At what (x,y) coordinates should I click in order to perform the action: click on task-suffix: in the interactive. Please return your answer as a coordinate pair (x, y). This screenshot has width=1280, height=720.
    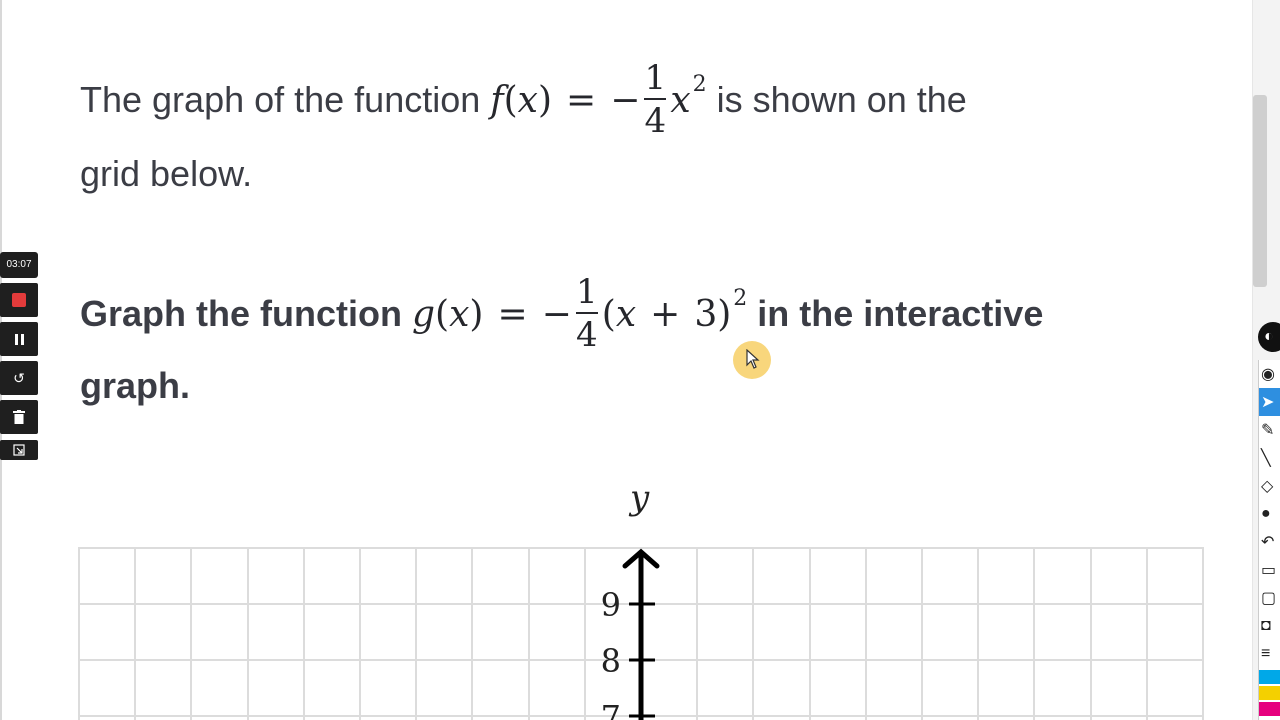
    Looking at the image, I should click on (900, 313).